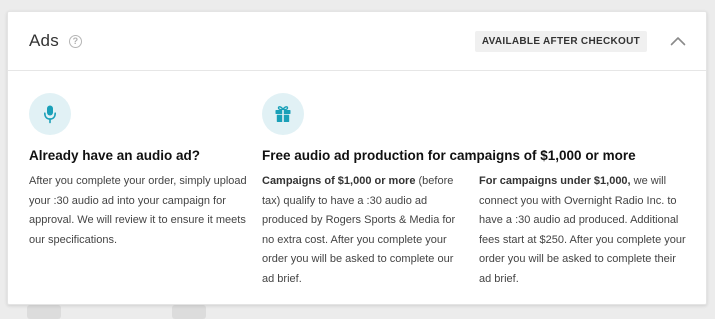  What do you see at coordinates (555, 181) in the screenshot?
I see `body-bold-under-1000: For campaigns under $1,000,` at bounding box center [555, 181].